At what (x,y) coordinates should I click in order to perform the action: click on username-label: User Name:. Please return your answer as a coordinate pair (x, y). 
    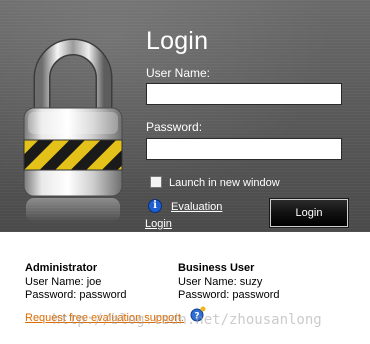
    Looking at the image, I should click on (178, 73).